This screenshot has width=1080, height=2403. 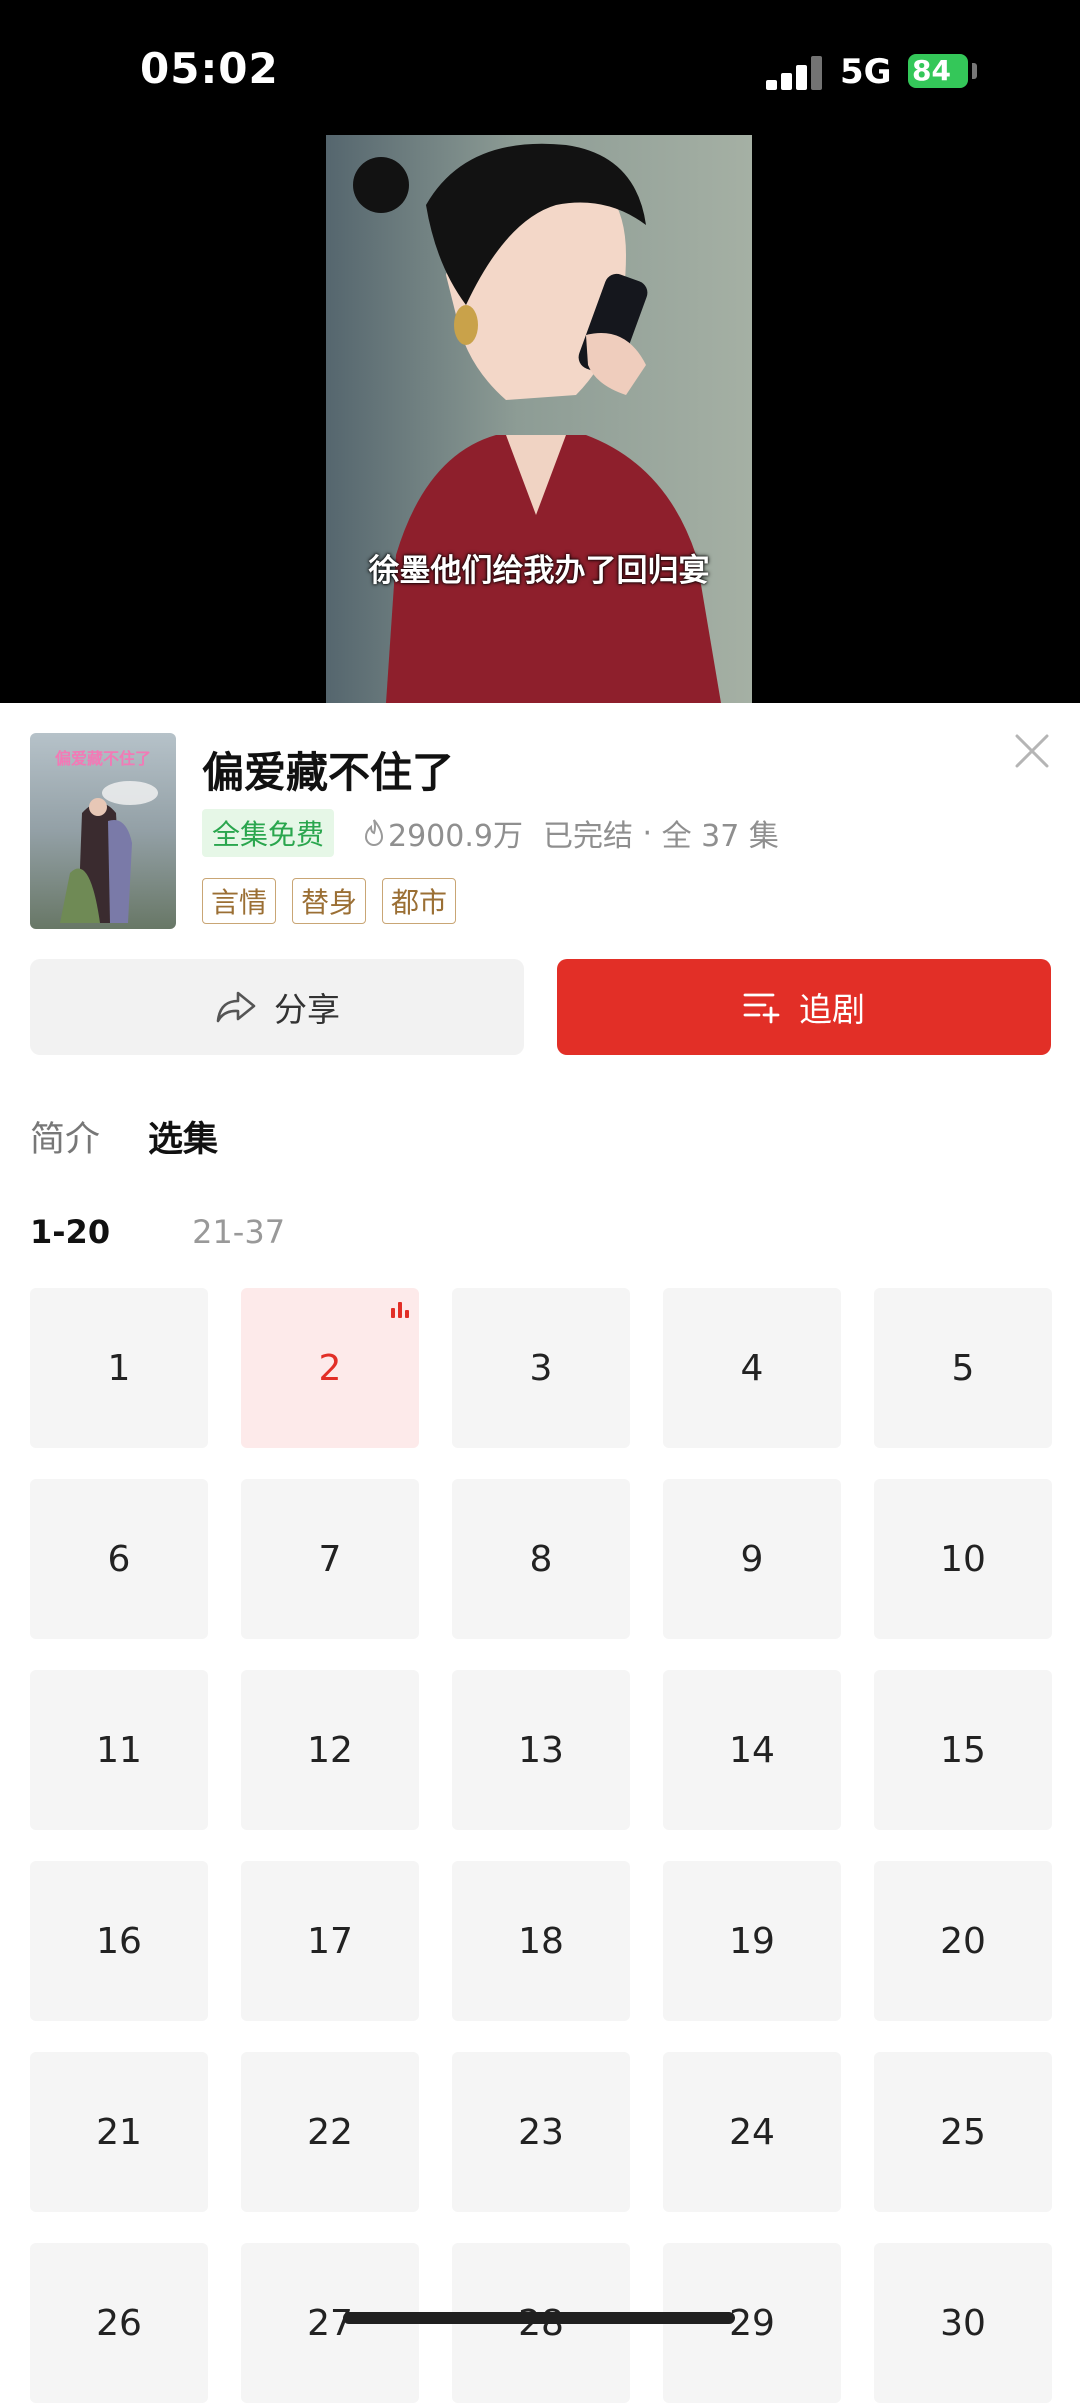 I want to click on episode-number: 12, so click(x=330, y=1750).